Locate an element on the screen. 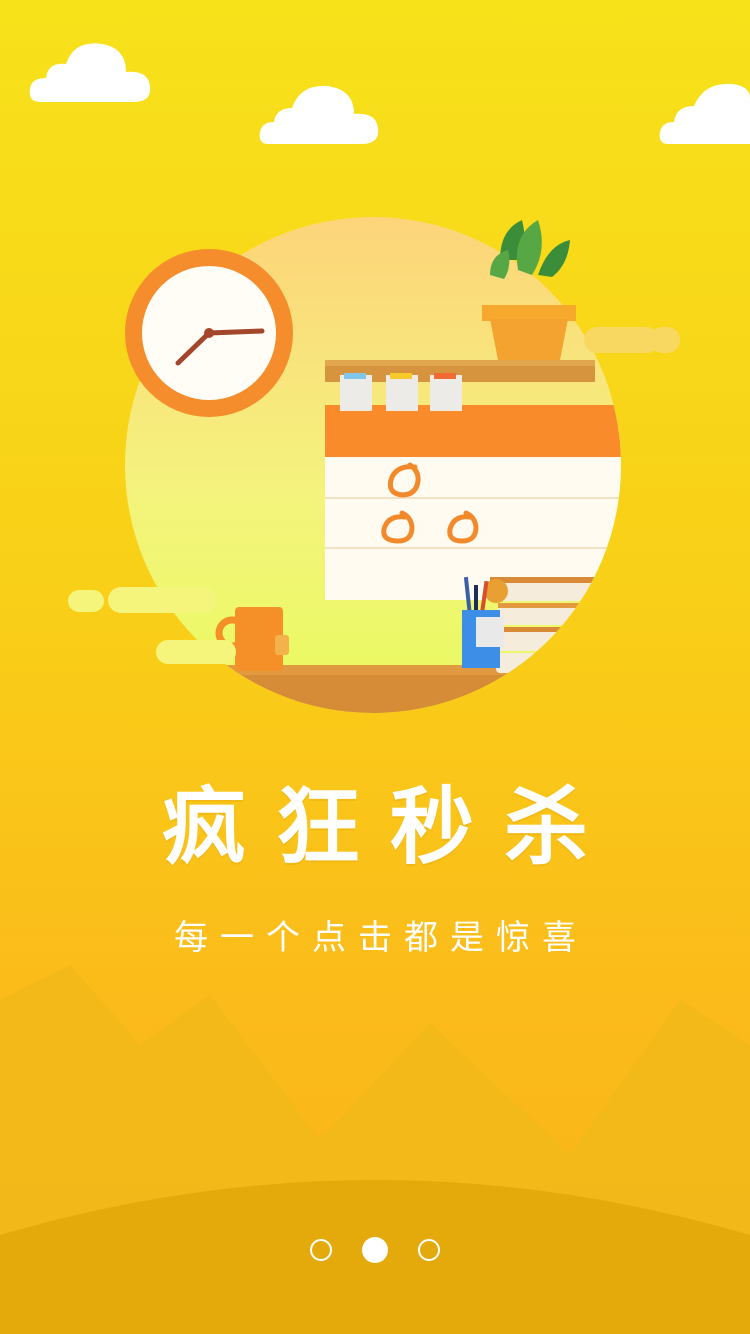 This screenshot has height=1334, width=750. pagination-dots is located at coordinates (375, 1250).